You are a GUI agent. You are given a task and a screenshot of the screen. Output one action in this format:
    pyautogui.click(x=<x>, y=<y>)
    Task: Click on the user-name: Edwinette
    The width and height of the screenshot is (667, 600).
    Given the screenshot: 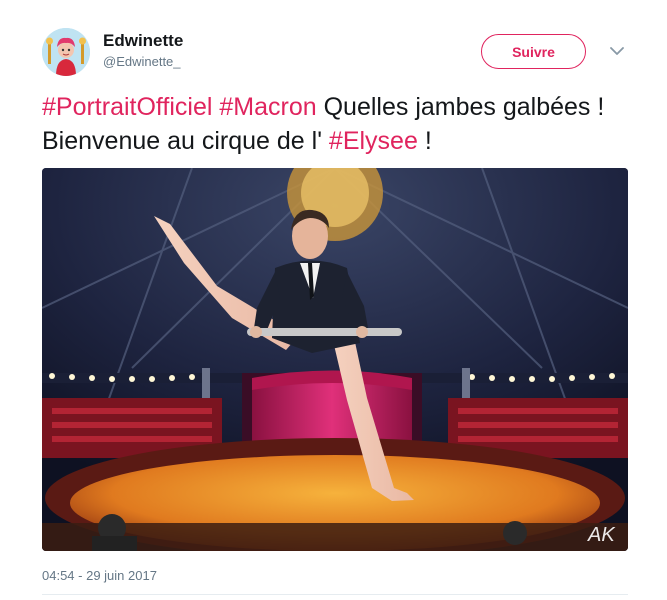 What is the action you would take?
    pyautogui.click(x=143, y=41)
    